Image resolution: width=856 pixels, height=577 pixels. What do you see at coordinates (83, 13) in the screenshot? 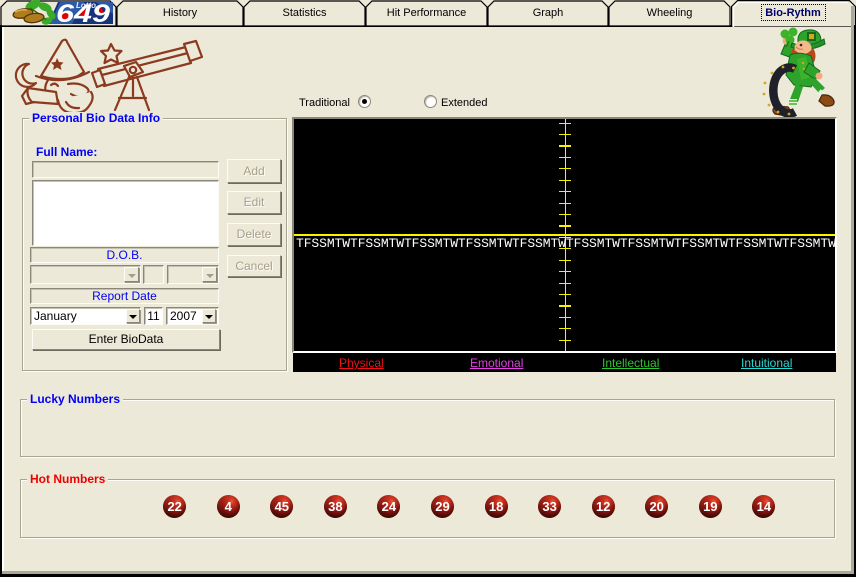
I see `svg-text: 649` at bounding box center [83, 13].